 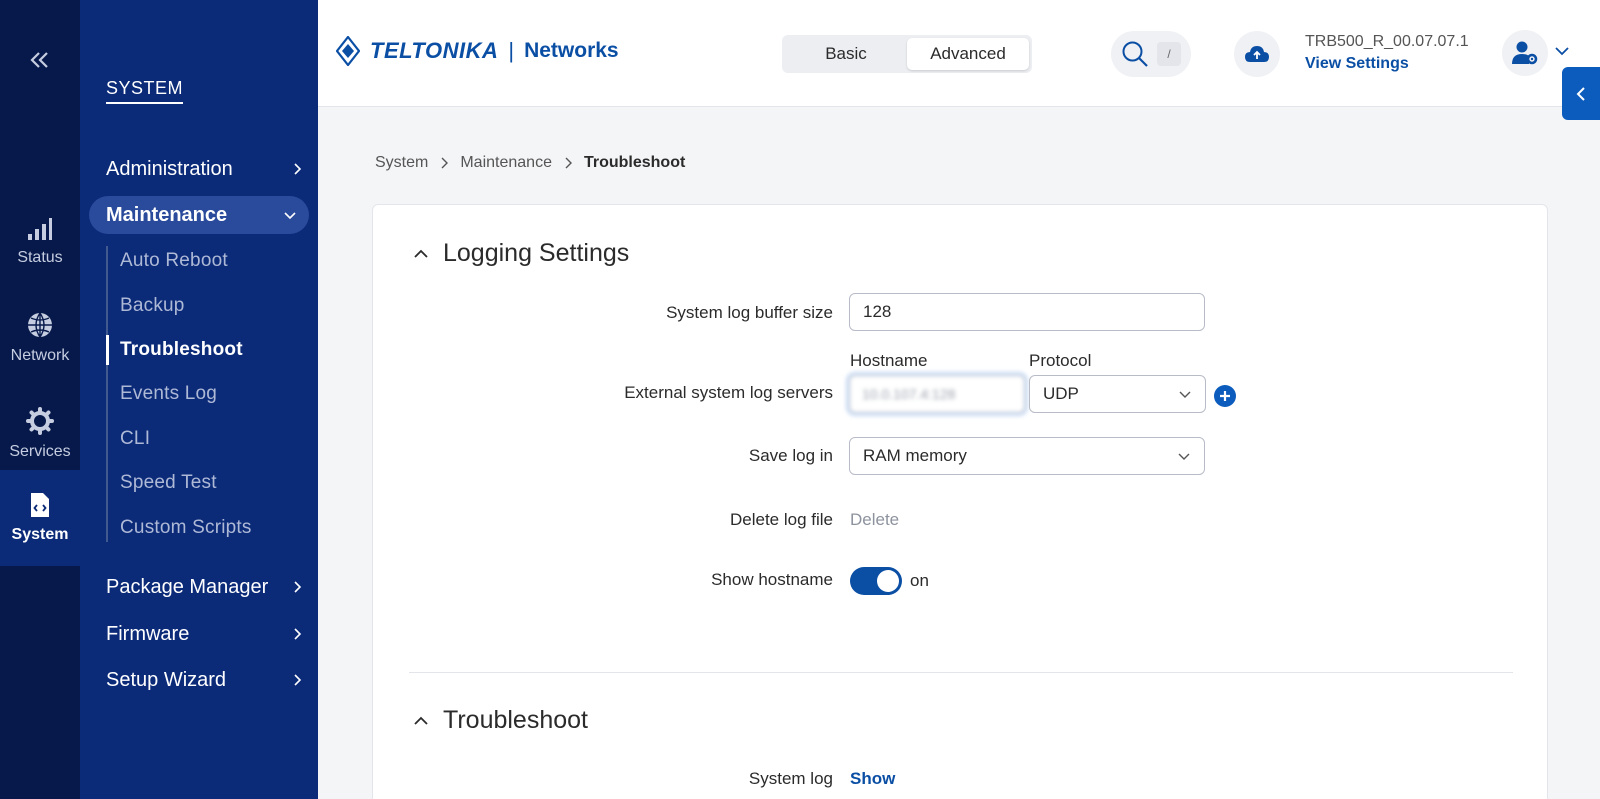 What do you see at coordinates (874, 520) in the screenshot?
I see `delete-log-button: Delete` at bounding box center [874, 520].